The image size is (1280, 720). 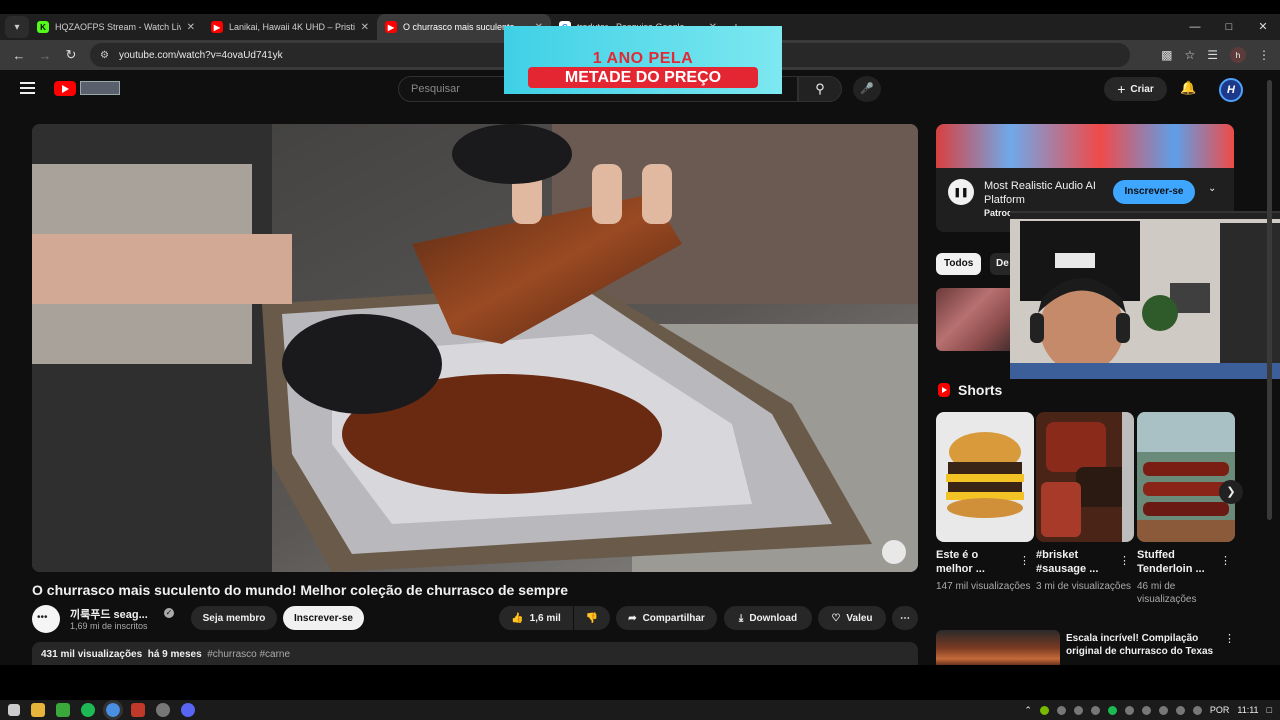 What do you see at coordinates (63, 710) in the screenshot?
I see `xbox-icon` at bounding box center [63, 710].